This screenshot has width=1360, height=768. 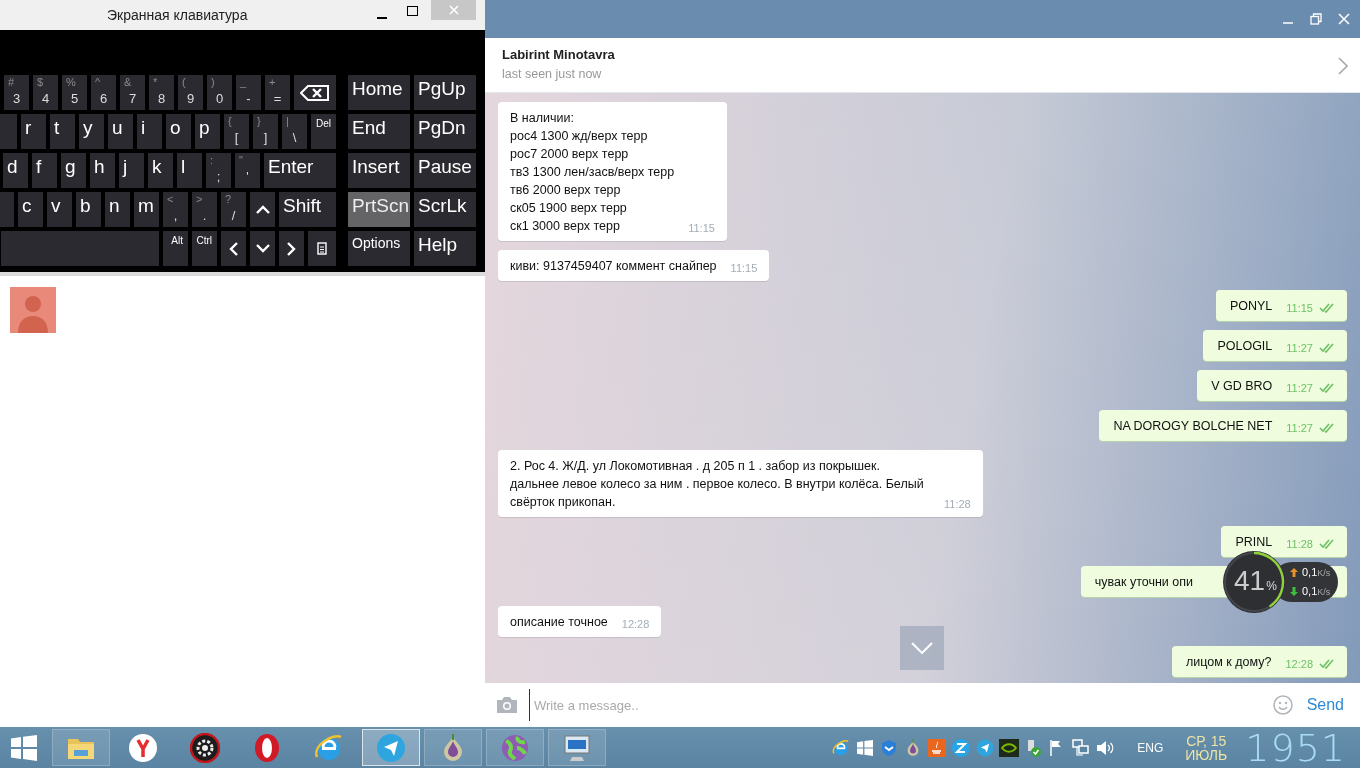 I want to click on key: > ., so click(x=204, y=209).